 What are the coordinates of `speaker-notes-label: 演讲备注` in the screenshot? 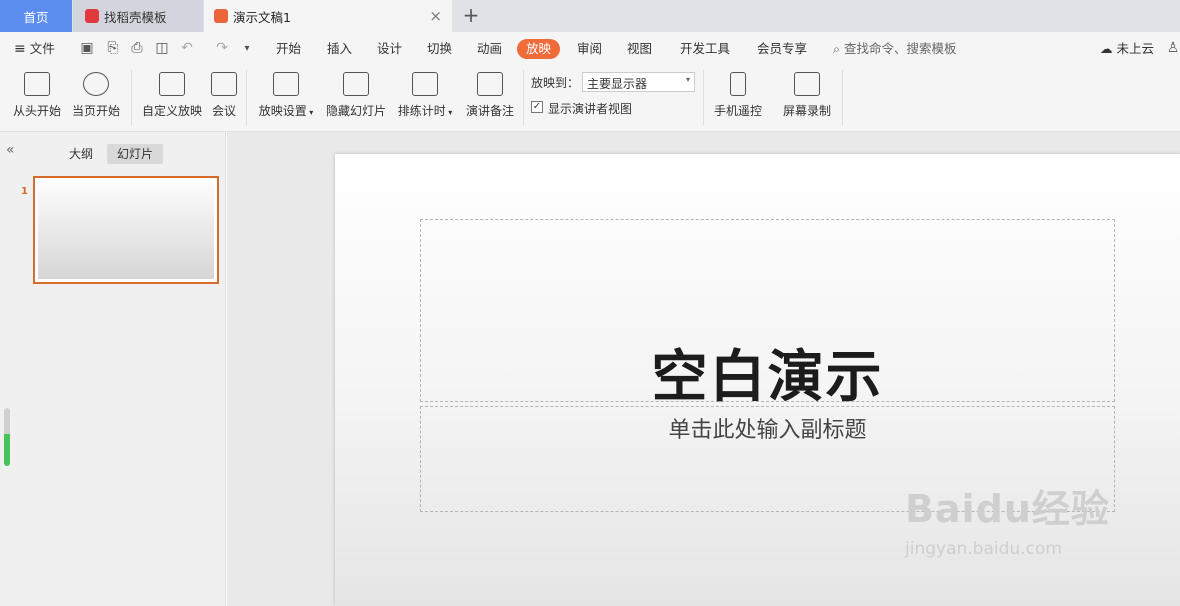 It's located at (489, 111).